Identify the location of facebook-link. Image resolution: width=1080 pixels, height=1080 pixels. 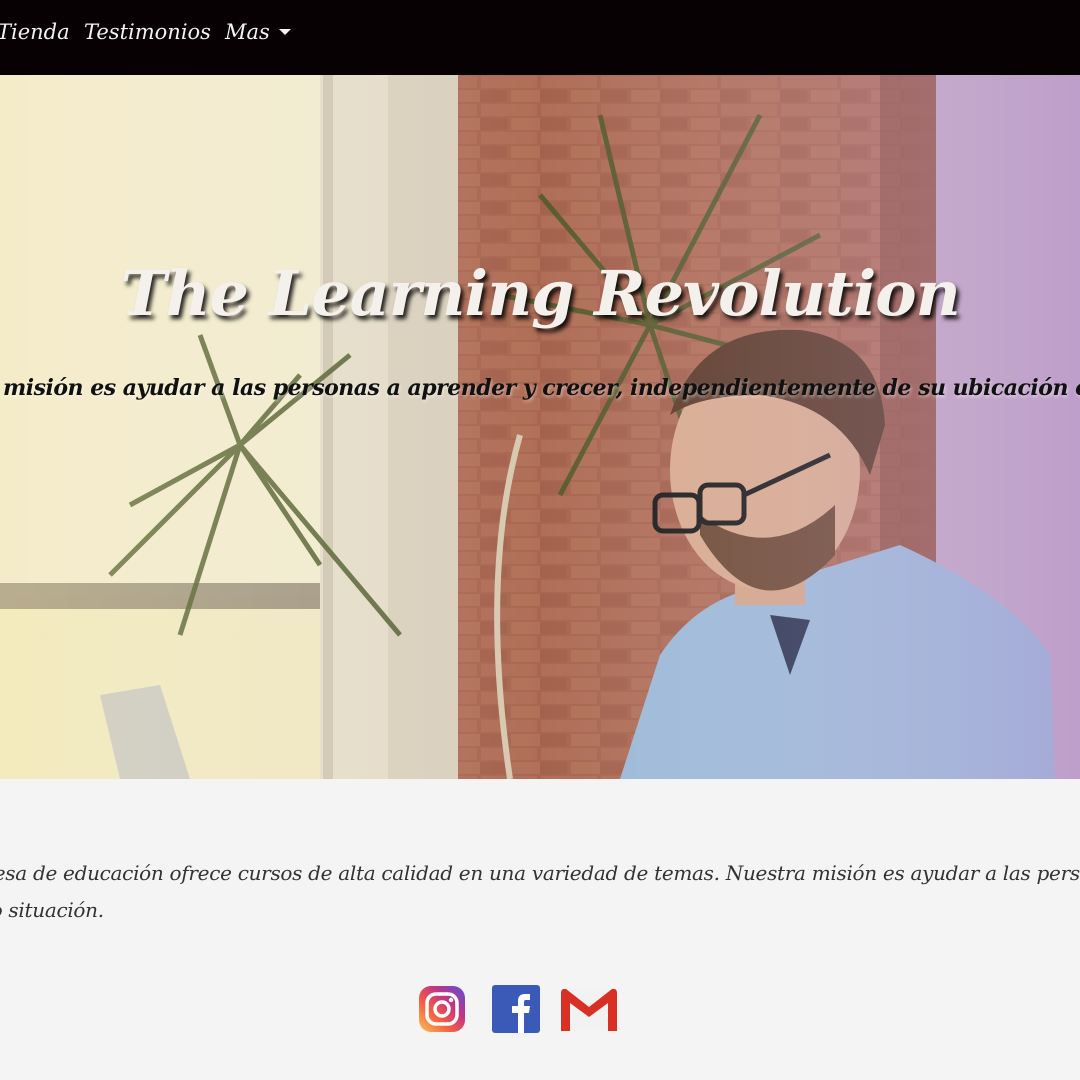
(516, 1009).